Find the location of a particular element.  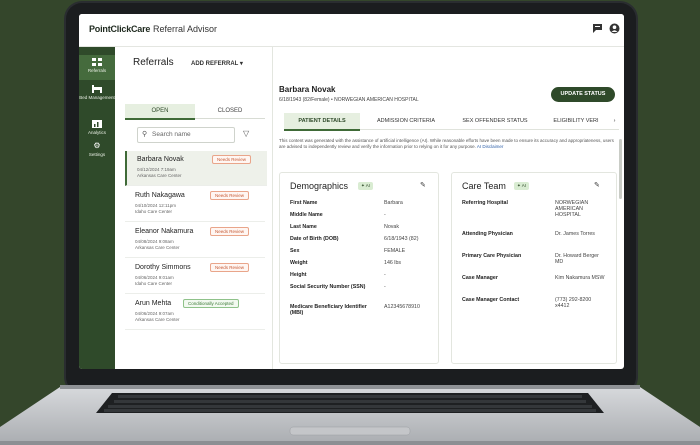

nav-label: Referrals is located at coordinates (97, 70).